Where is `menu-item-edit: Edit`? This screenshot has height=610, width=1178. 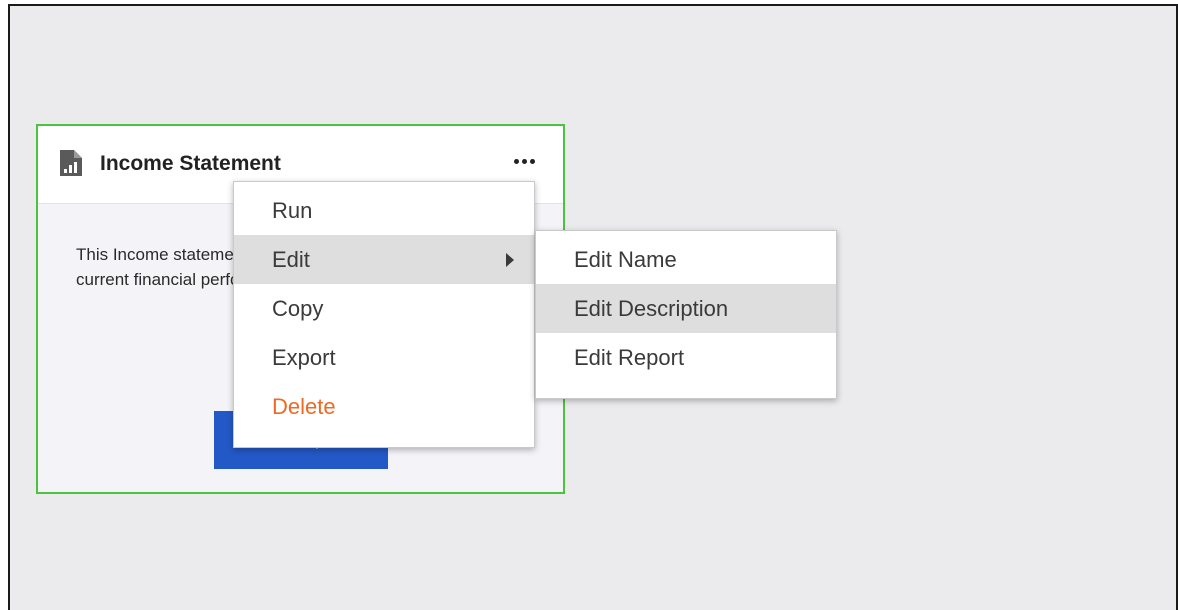
menu-item-edit: Edit is located at coordinates (384, 259).